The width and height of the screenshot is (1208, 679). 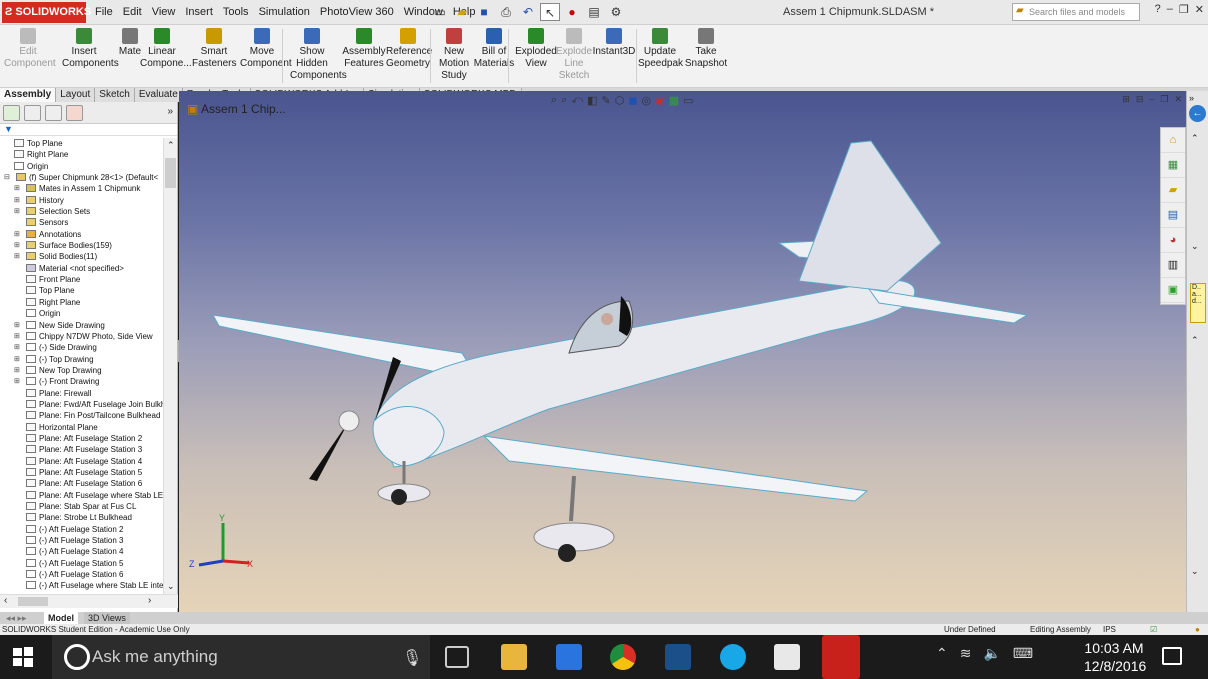 What do you see at coordinates (82, 585) in the screenshot?
I see `tree-item: (-) Aft Fuselage where Stab LE interse` at bounding box center [82, 585].